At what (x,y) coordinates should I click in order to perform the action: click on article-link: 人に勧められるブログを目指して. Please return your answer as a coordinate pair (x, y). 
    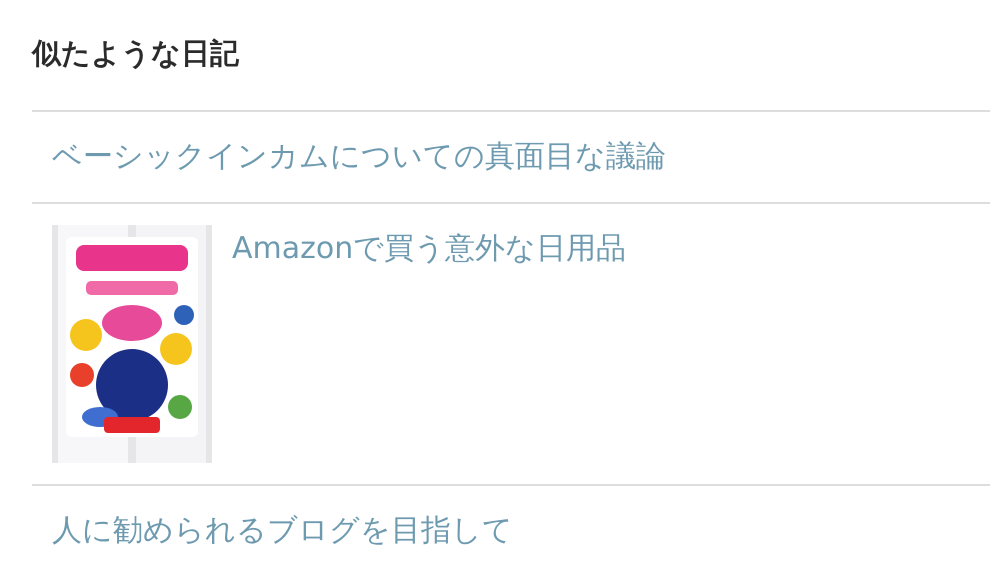
    Looking at the image, I should click on (282, 531).